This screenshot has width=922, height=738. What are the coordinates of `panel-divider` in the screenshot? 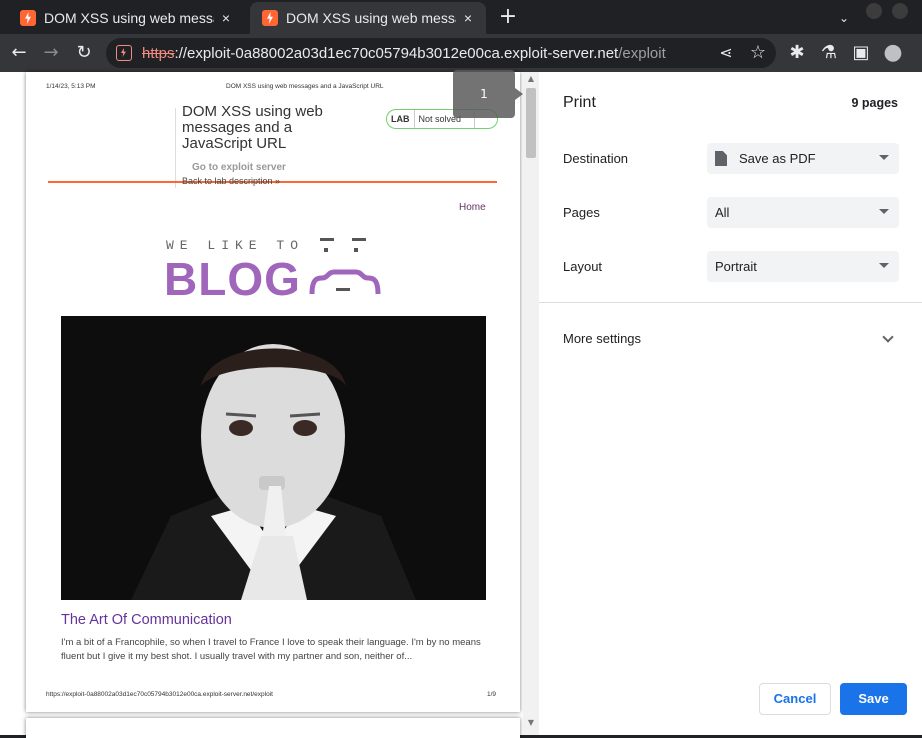 It's located at (730, 302).